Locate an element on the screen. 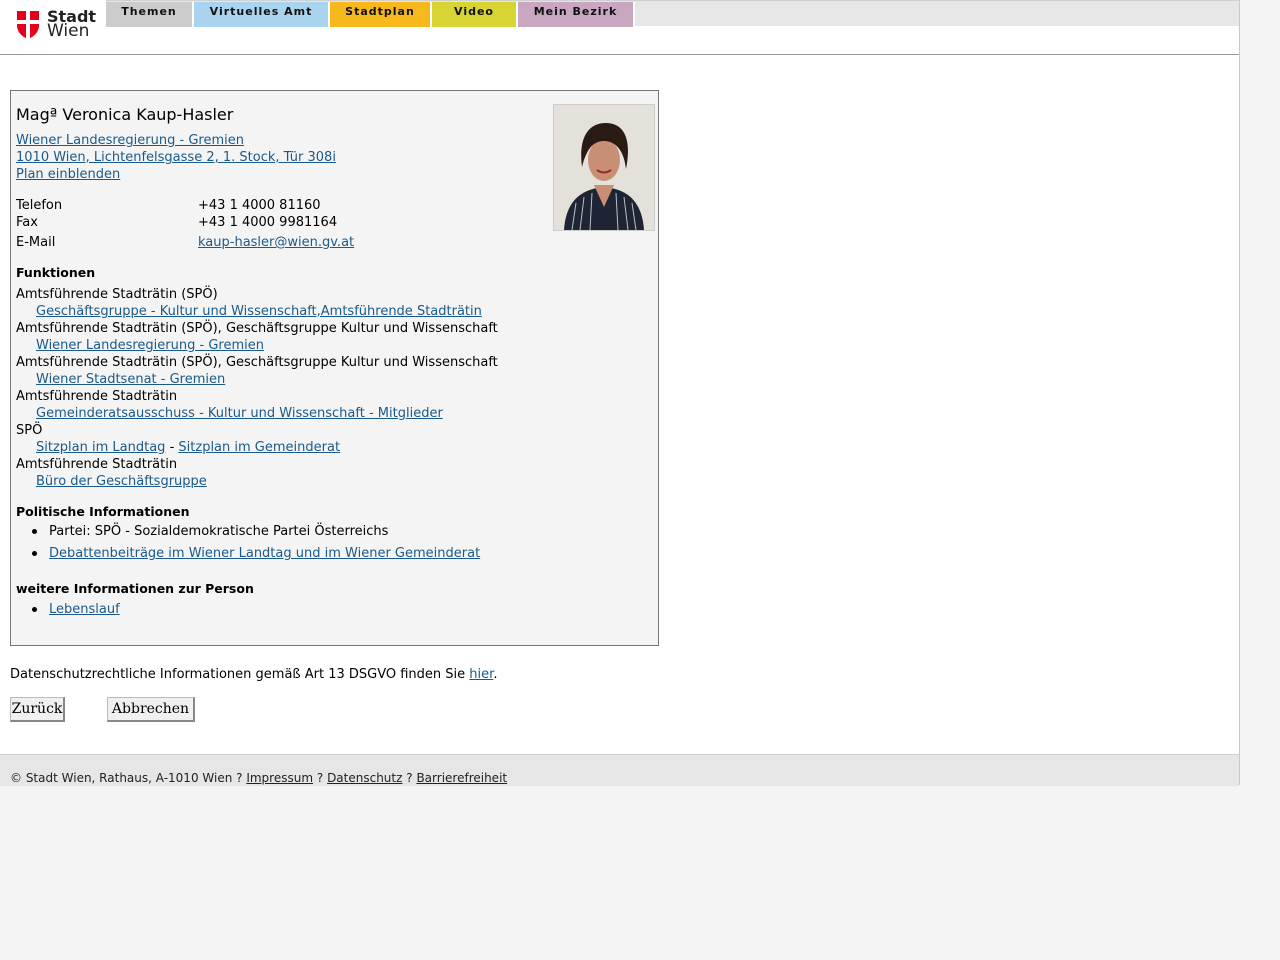 This screenshot has width=1280, height=960. seat-plan-landtag-link: Sitzplan im Landtag is located at coordinates (100, 447).